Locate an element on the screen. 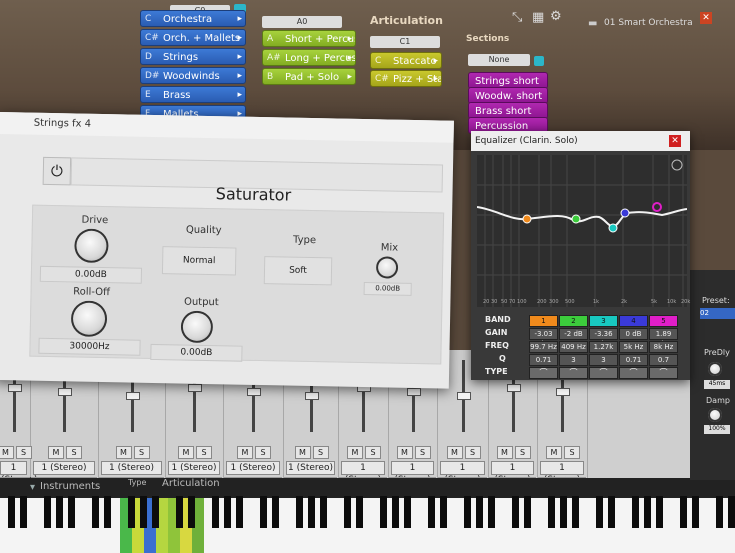 This screenshot has height=553, width=735. eq-graph is located at coordinates (582, 231).